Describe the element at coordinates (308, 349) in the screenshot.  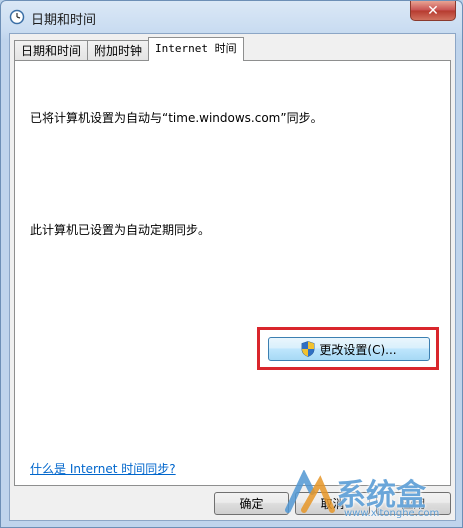
I see `uac-shield-icon` at that location.